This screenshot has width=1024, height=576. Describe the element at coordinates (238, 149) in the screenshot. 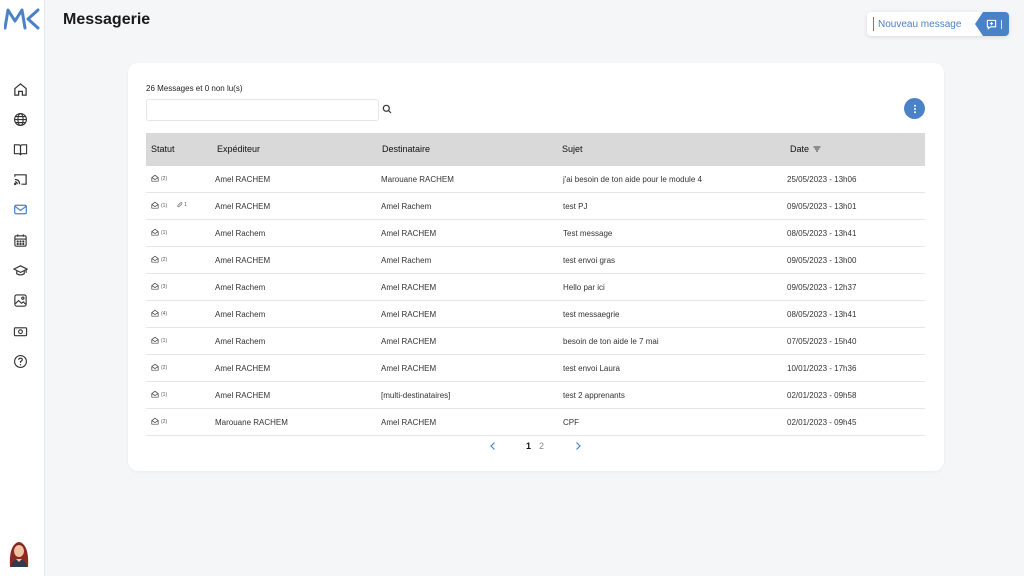

I see `column-sender: Expéditeur` at that location.